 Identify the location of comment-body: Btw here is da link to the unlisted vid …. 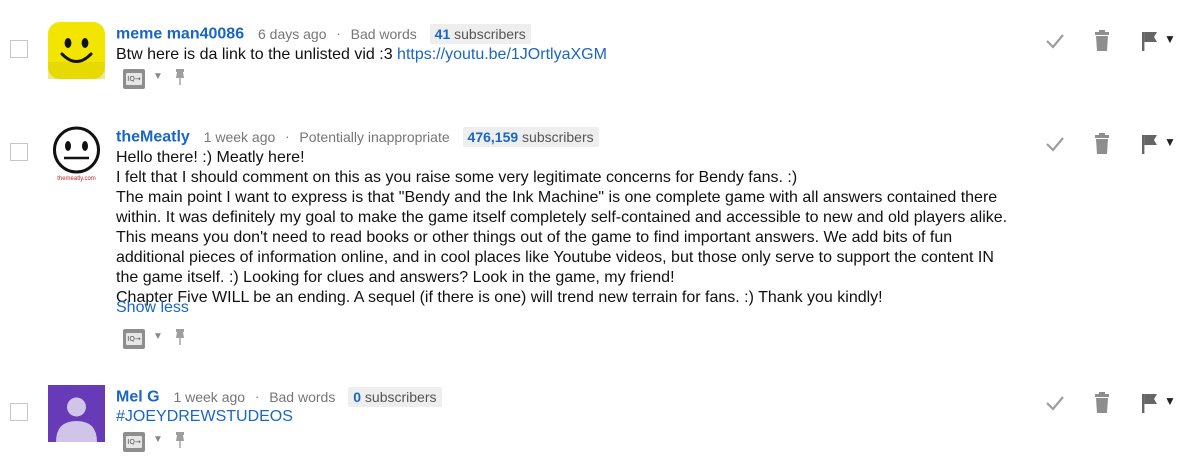
(257, 54).